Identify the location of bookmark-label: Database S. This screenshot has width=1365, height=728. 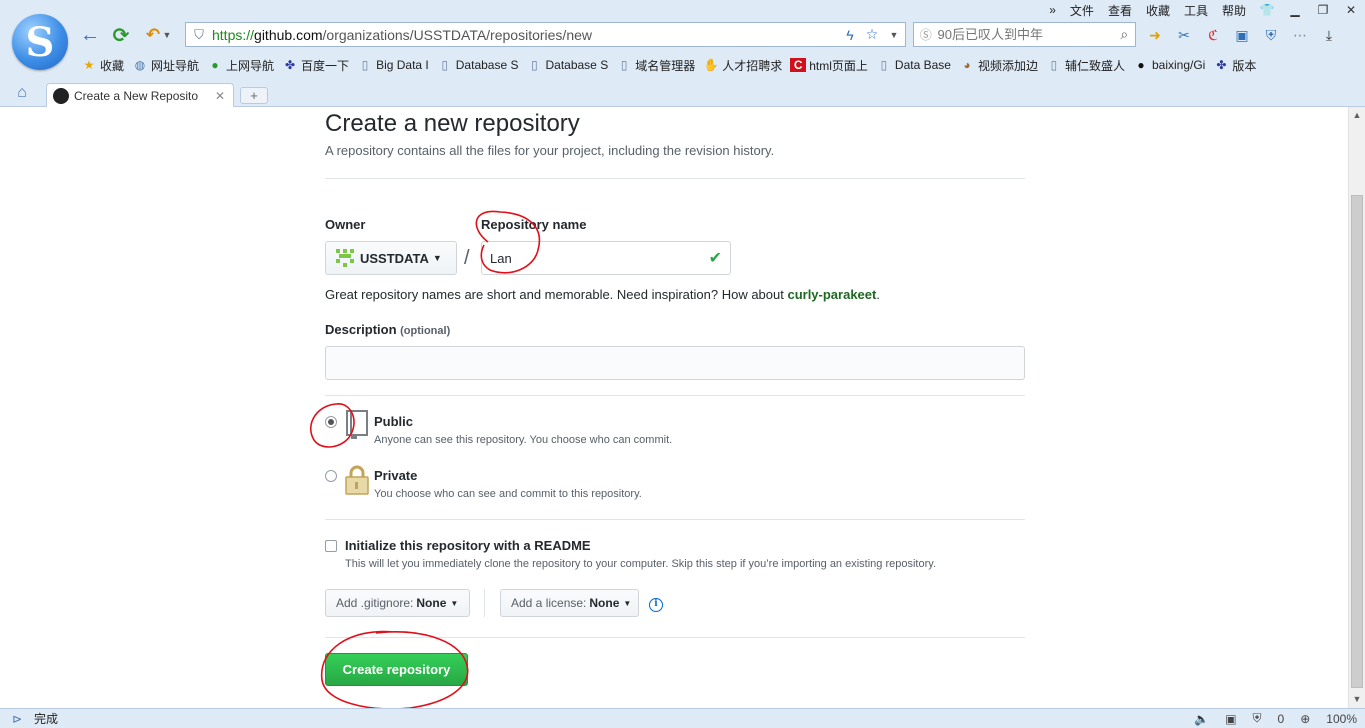
(487, 65).